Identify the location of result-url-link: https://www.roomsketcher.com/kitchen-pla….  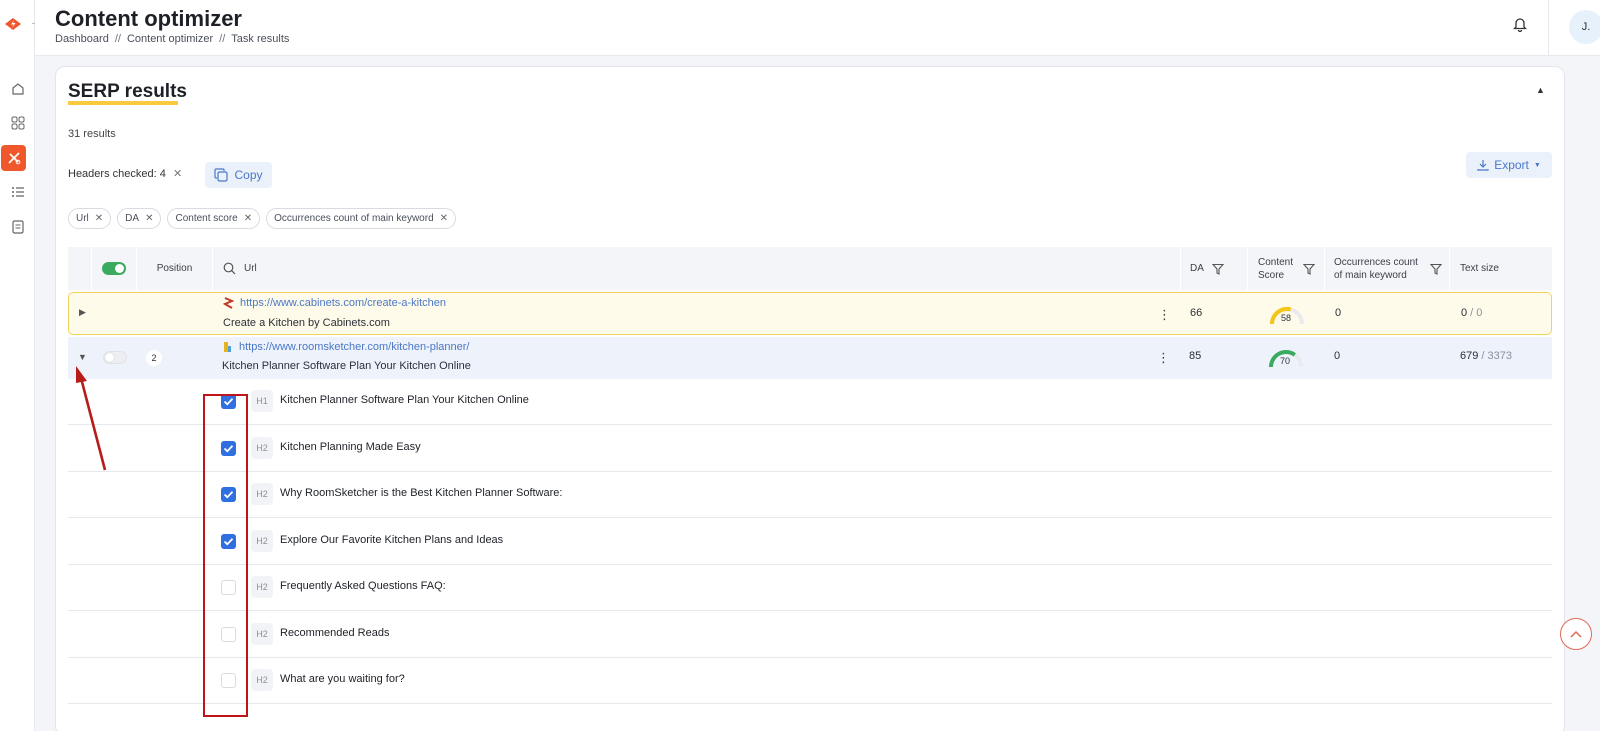
(354, 347).